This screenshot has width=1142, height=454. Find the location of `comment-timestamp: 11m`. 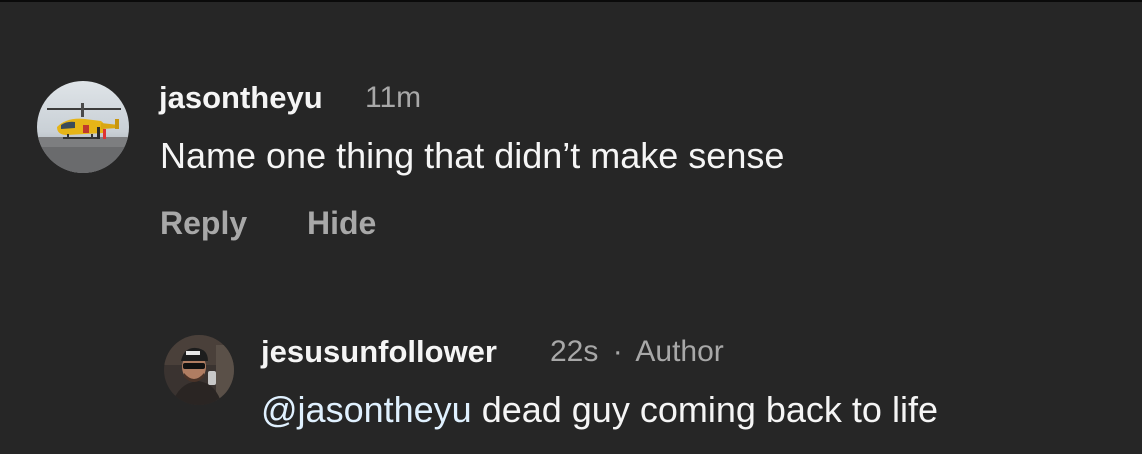

comment-timestamp: 11m is located at coordinates (393, 97).